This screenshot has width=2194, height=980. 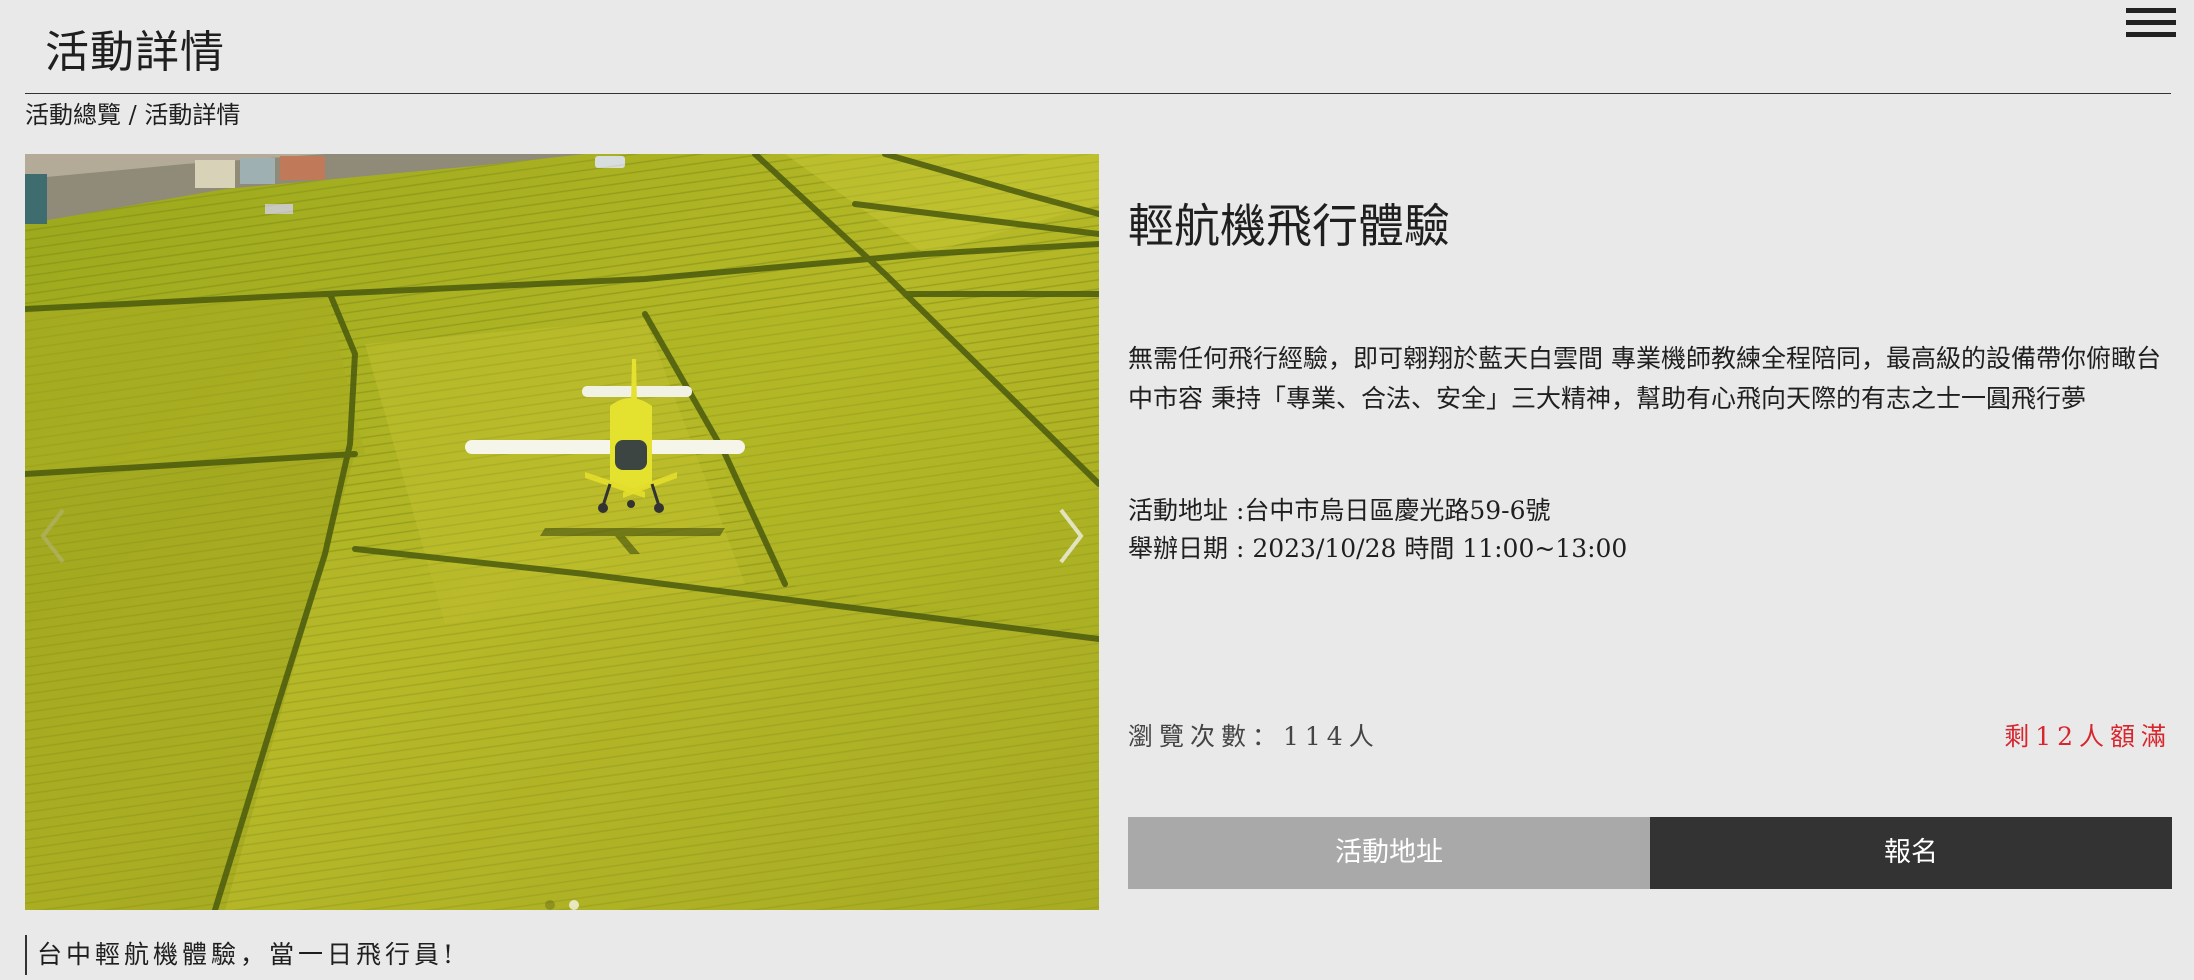 What do you see at coordinates (241, 955) in the screenshot?
I see `event-subtitle: 台中輕航機體驗，當一日飛行員!` at bounding box center [241, 955].